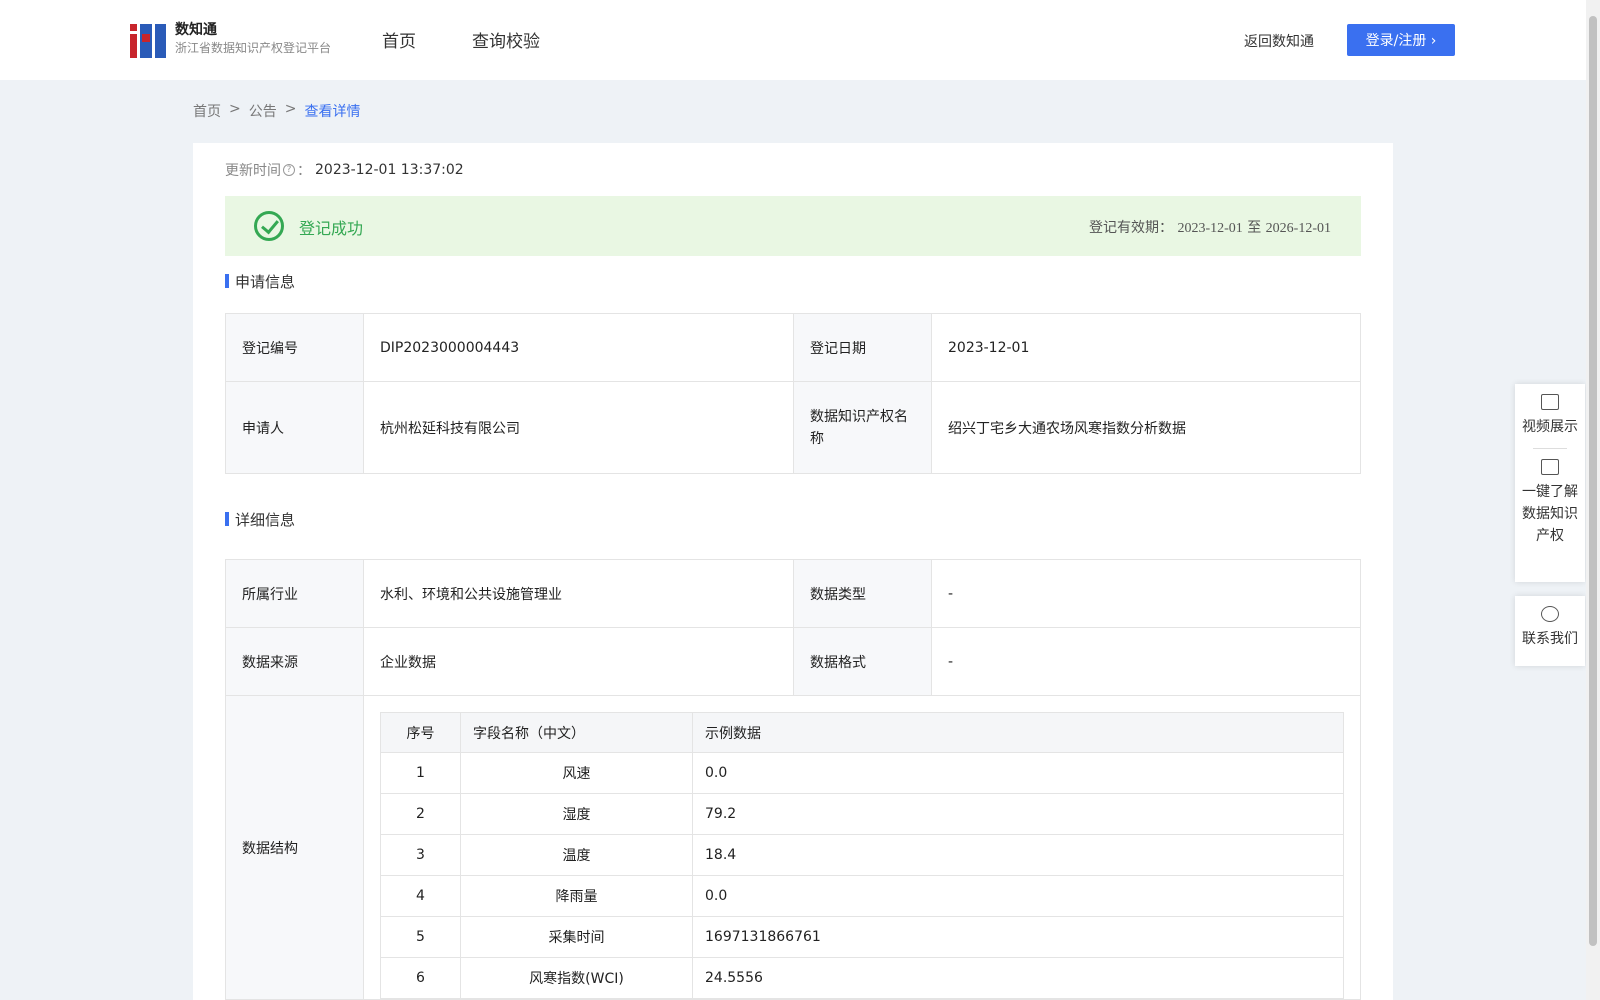 The height and width of the screenshot is (1000, 1600). I want to click on ip-name-label: 数据知识产权名称, so click(862, 427).